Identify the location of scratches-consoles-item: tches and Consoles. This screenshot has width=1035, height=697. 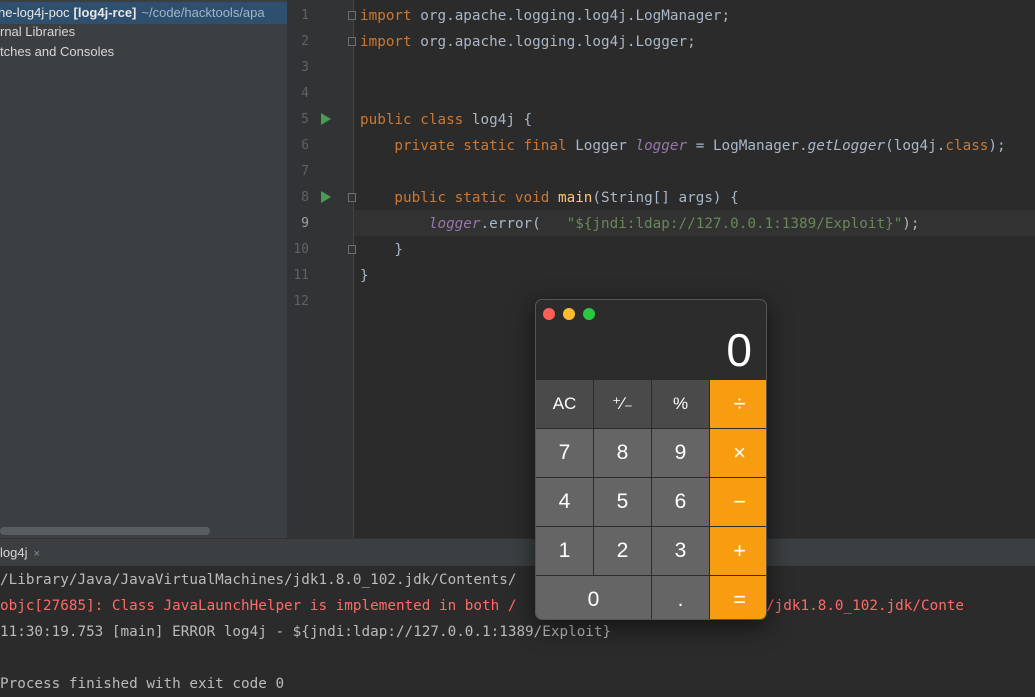
(57, 51).